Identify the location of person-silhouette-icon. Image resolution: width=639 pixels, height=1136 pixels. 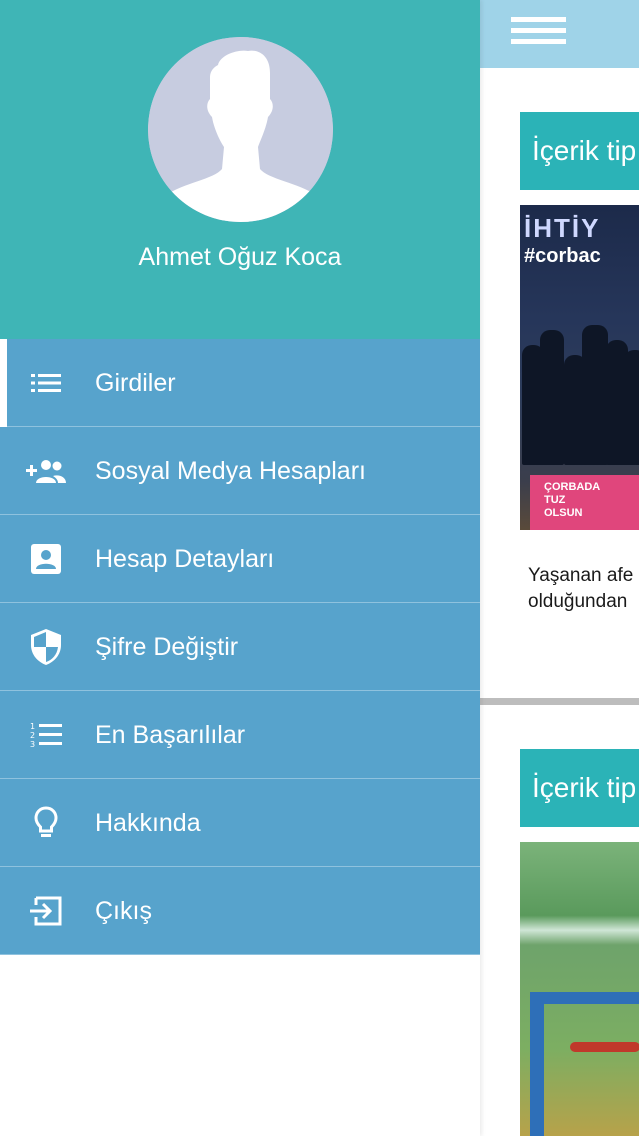
(240, 129).